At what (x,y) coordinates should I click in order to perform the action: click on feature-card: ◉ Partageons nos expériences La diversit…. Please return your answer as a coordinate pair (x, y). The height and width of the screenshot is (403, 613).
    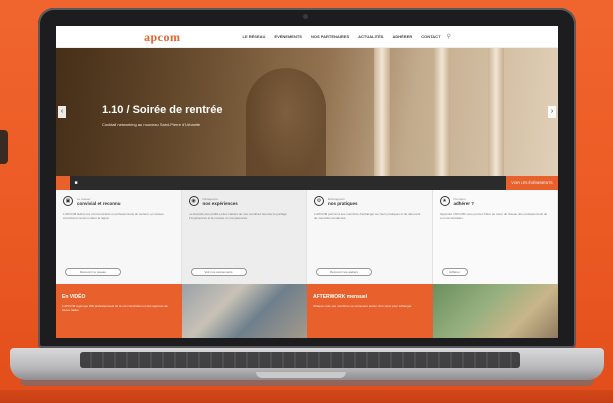
    Looking at the image, I should click on (244, 237).